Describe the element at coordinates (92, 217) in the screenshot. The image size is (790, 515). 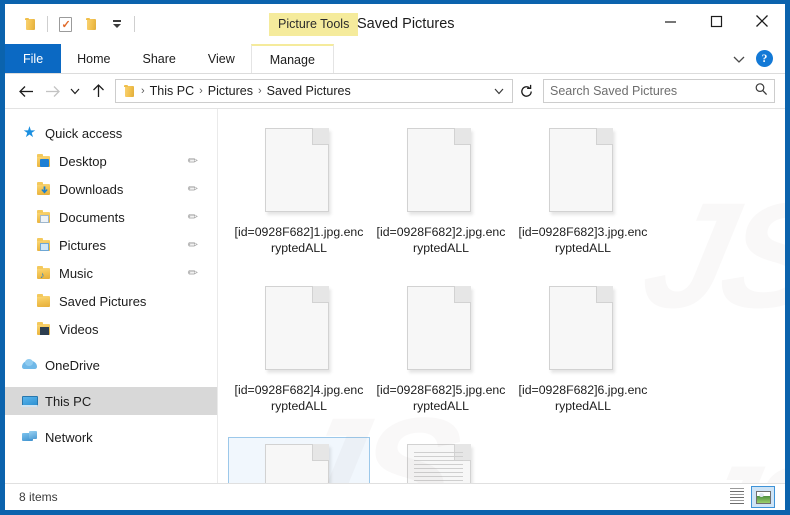
I see `sidebar-item-label: Documents` at that location.